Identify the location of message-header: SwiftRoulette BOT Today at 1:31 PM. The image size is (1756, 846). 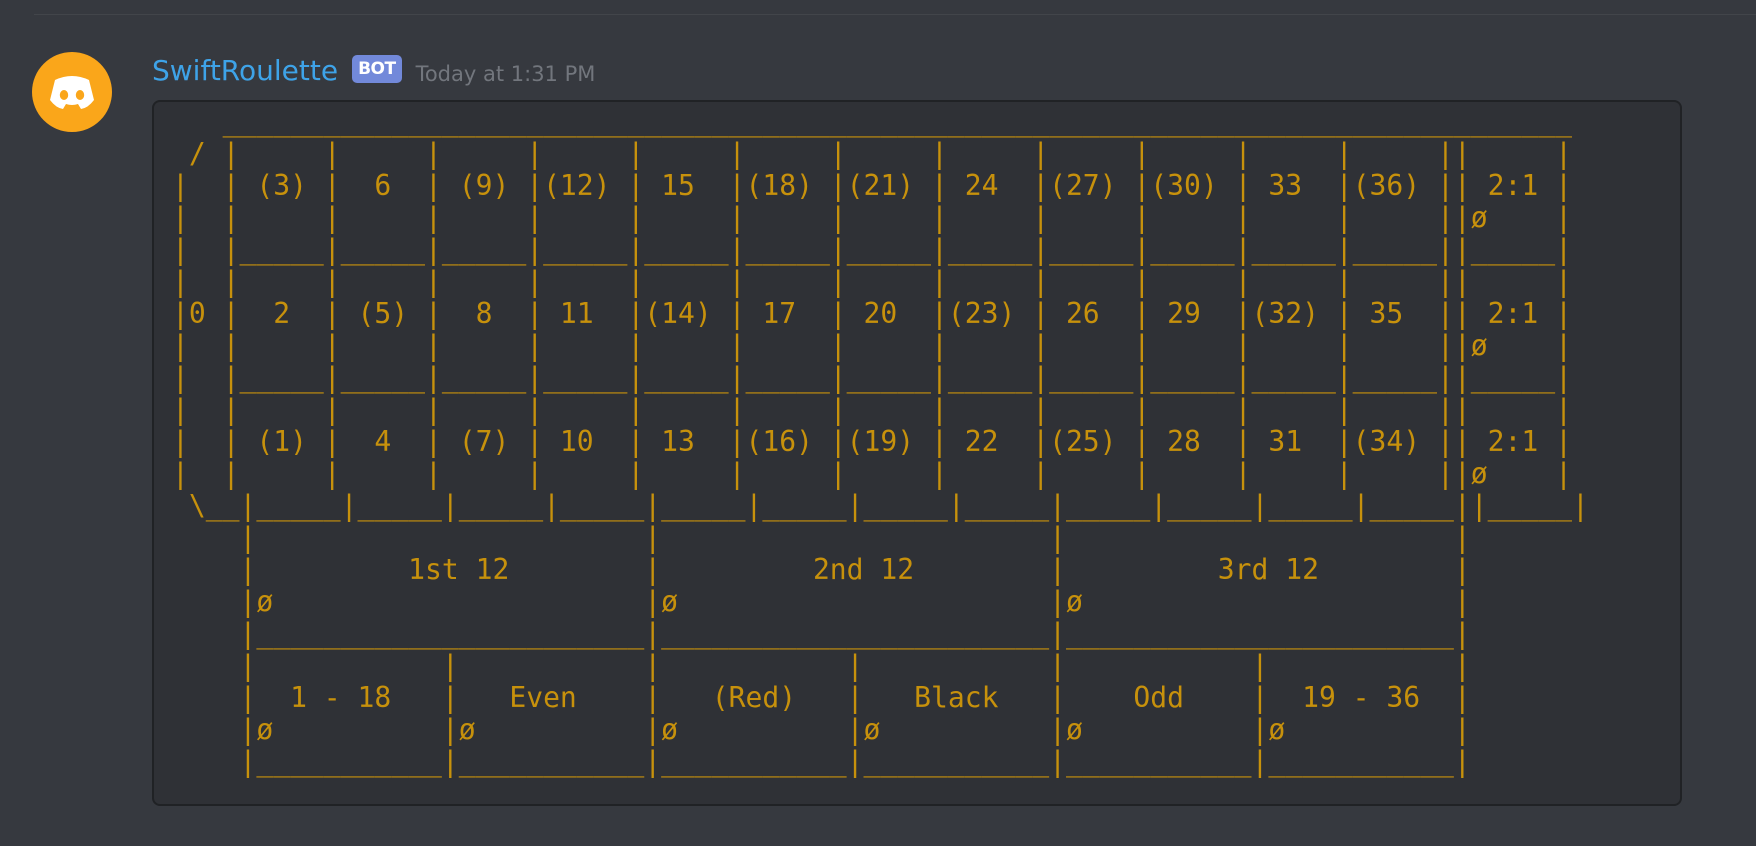
(373, 71).